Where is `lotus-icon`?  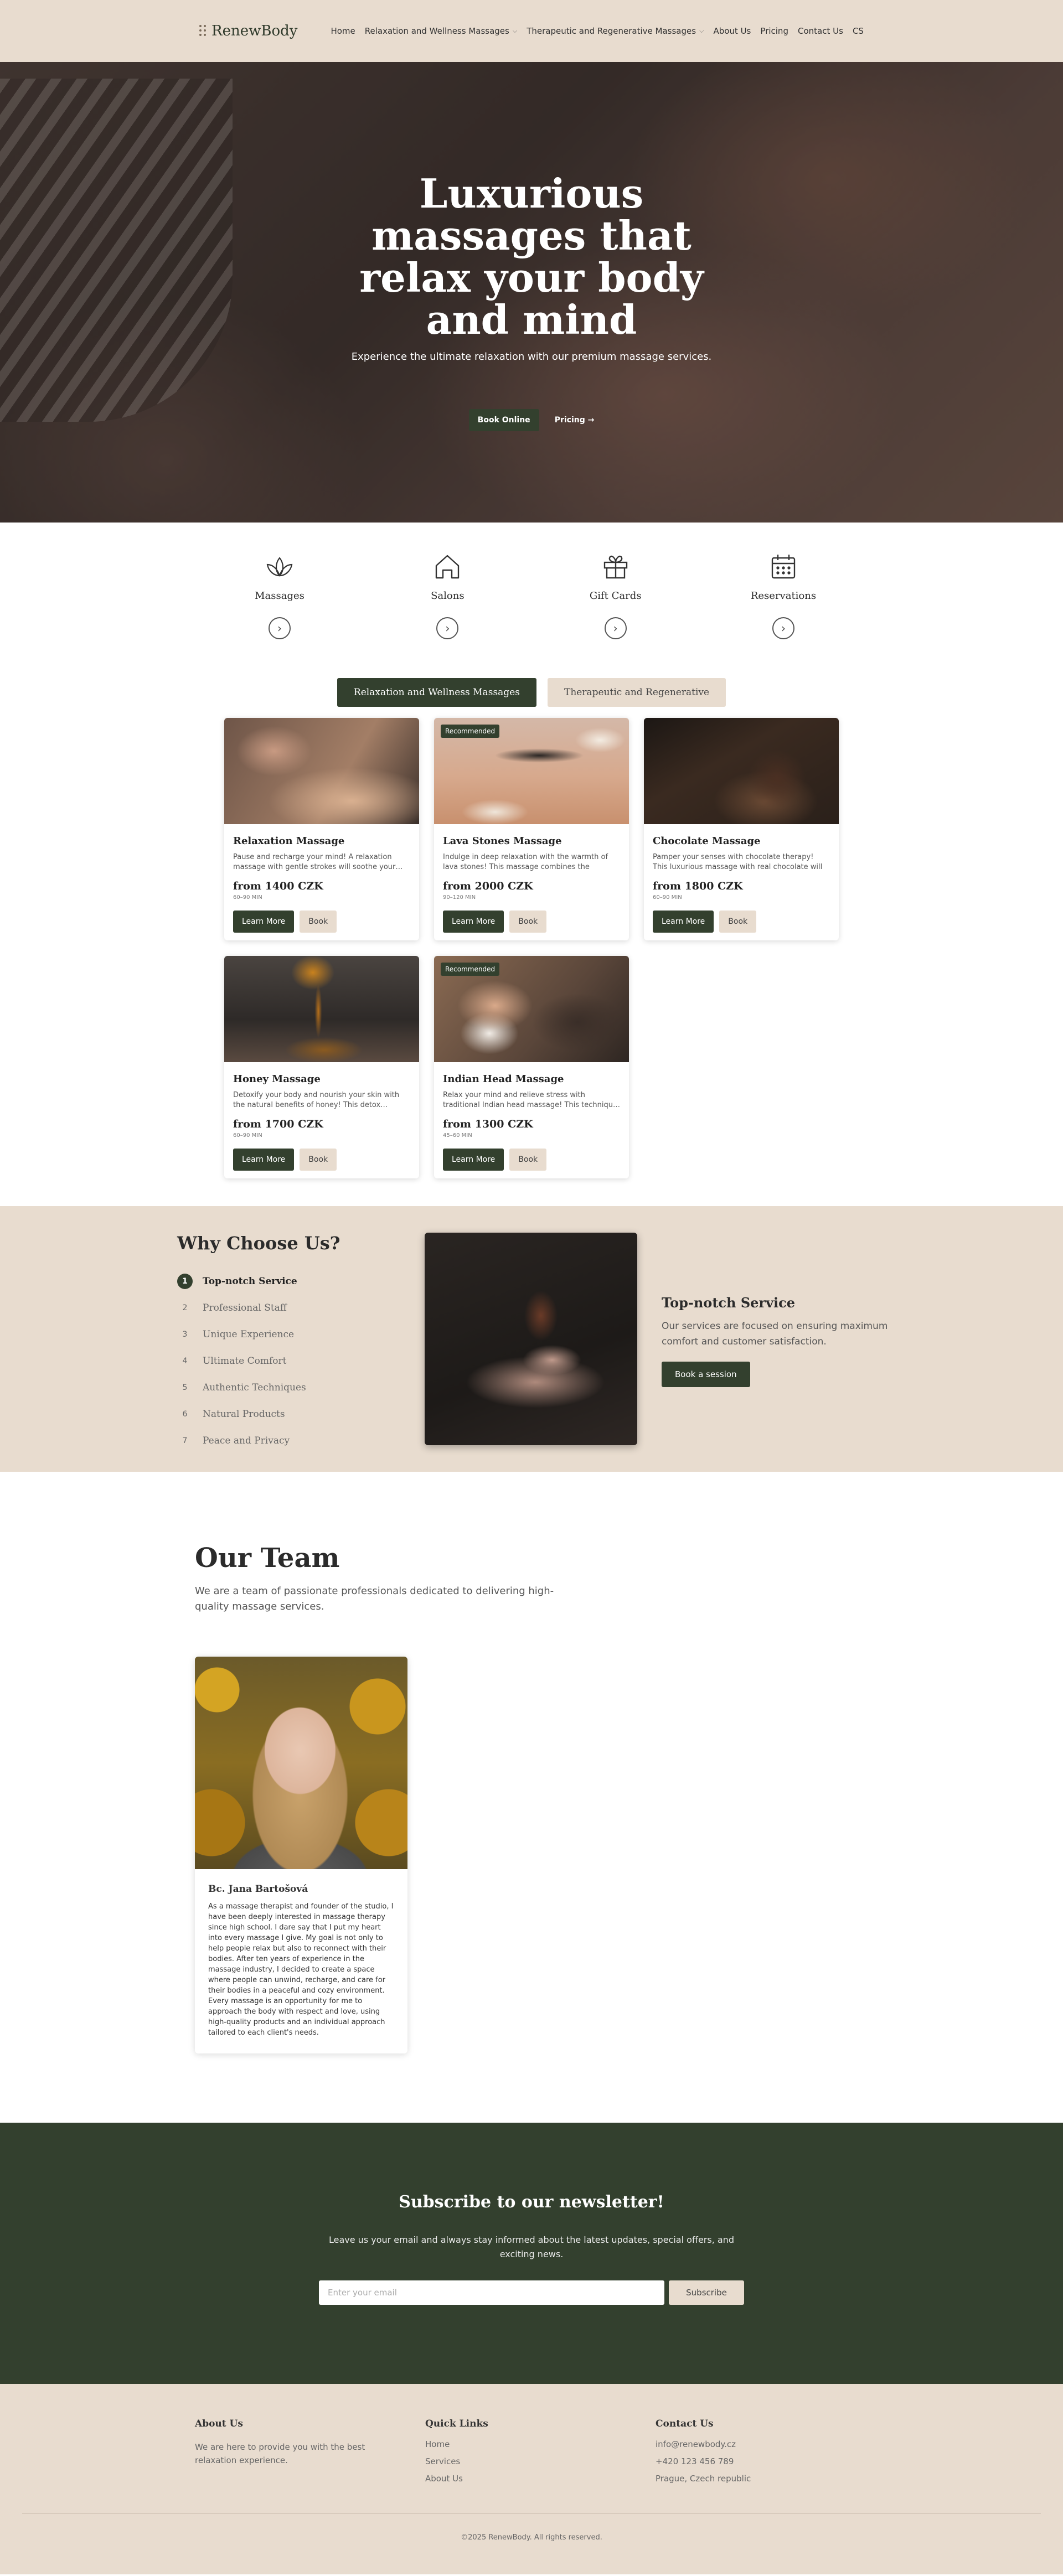 lotus-icon is located at coordinates (279, 567).